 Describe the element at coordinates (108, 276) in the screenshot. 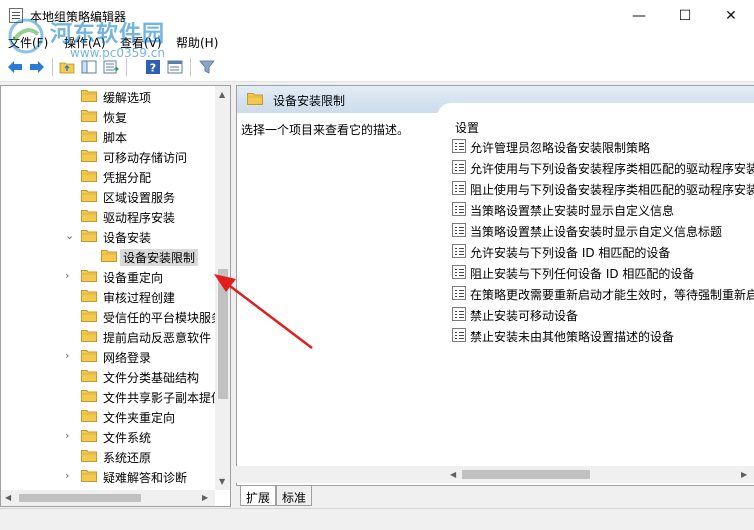

I see `tree-item: › 设备重定向` at that location.